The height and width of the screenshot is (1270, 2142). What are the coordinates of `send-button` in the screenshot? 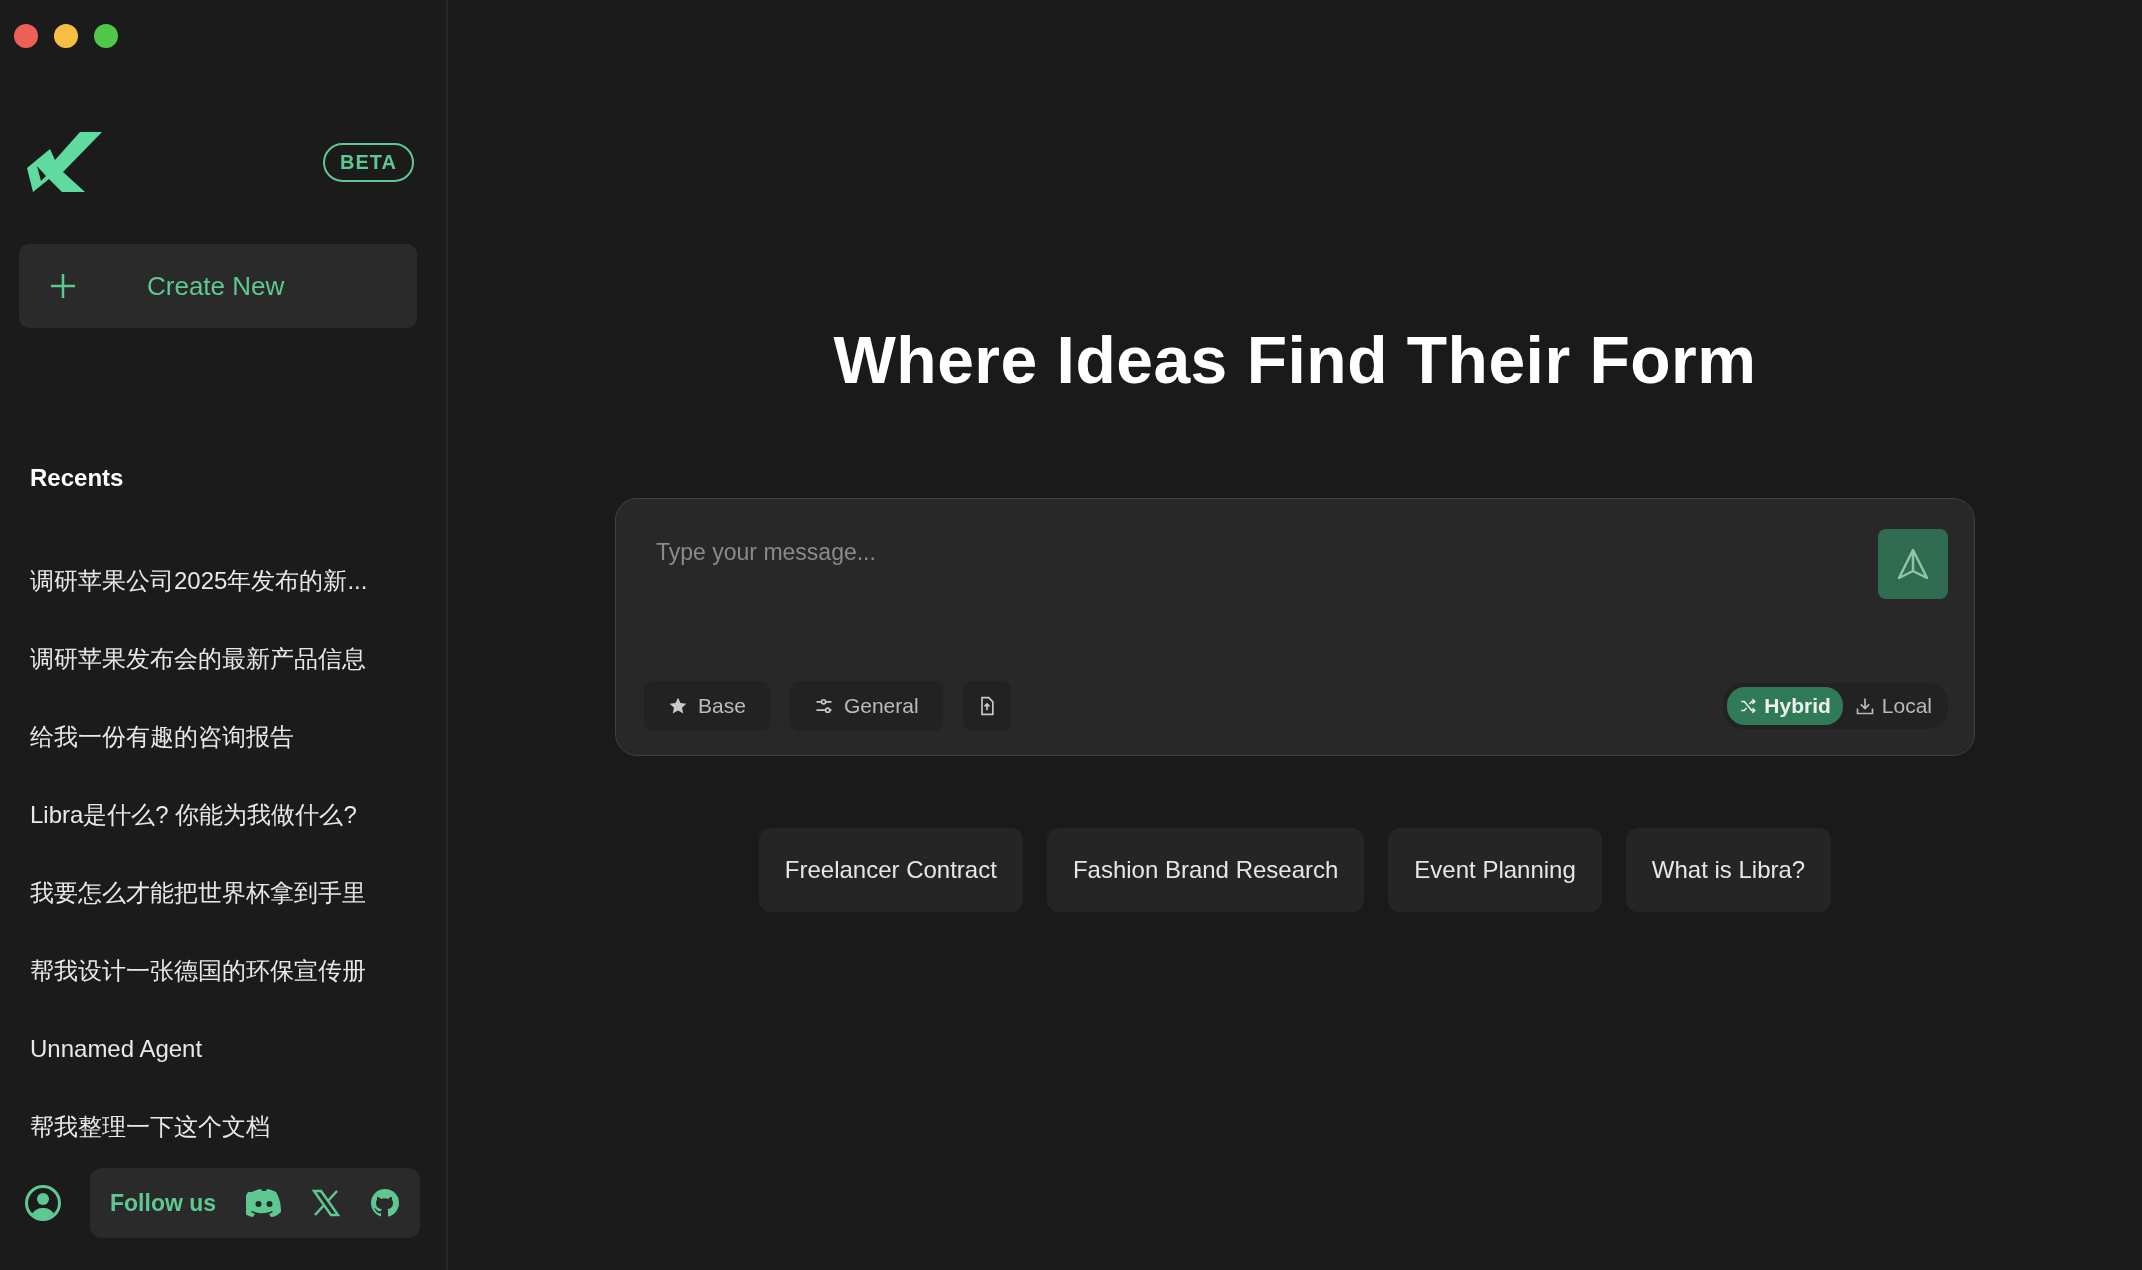 It's located at (1913, 564).